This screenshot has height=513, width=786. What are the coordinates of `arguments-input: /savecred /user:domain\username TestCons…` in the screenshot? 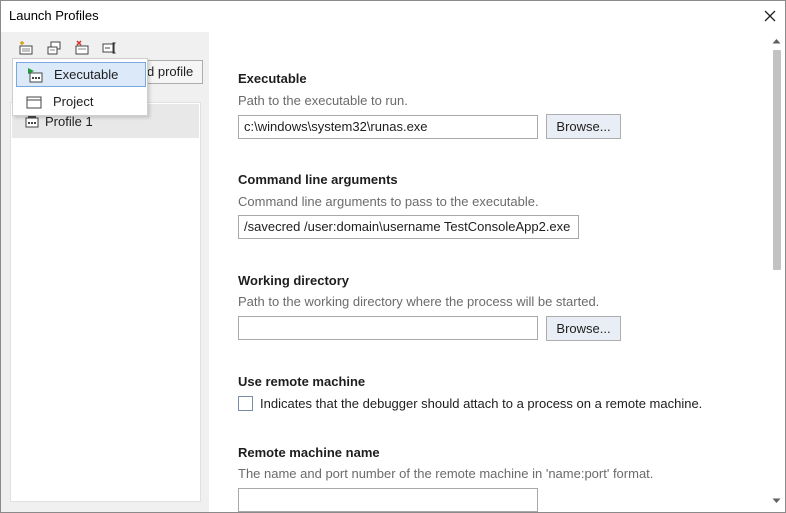 It's located at (408, 227).